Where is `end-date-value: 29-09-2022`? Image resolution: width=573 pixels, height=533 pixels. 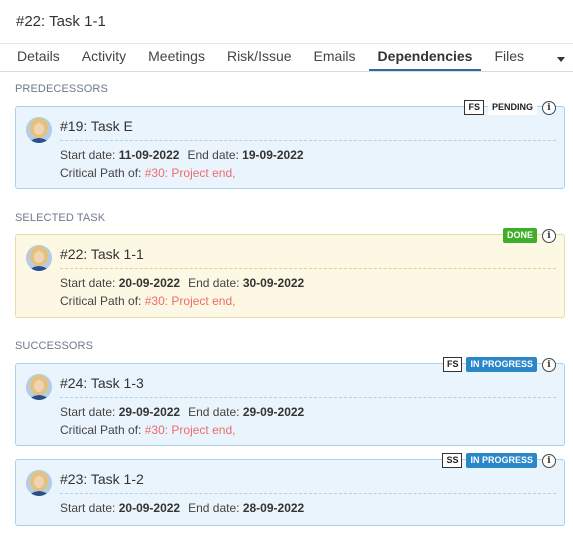
end-date-value: 29-09-2022 is located at coordinates (273, 412).